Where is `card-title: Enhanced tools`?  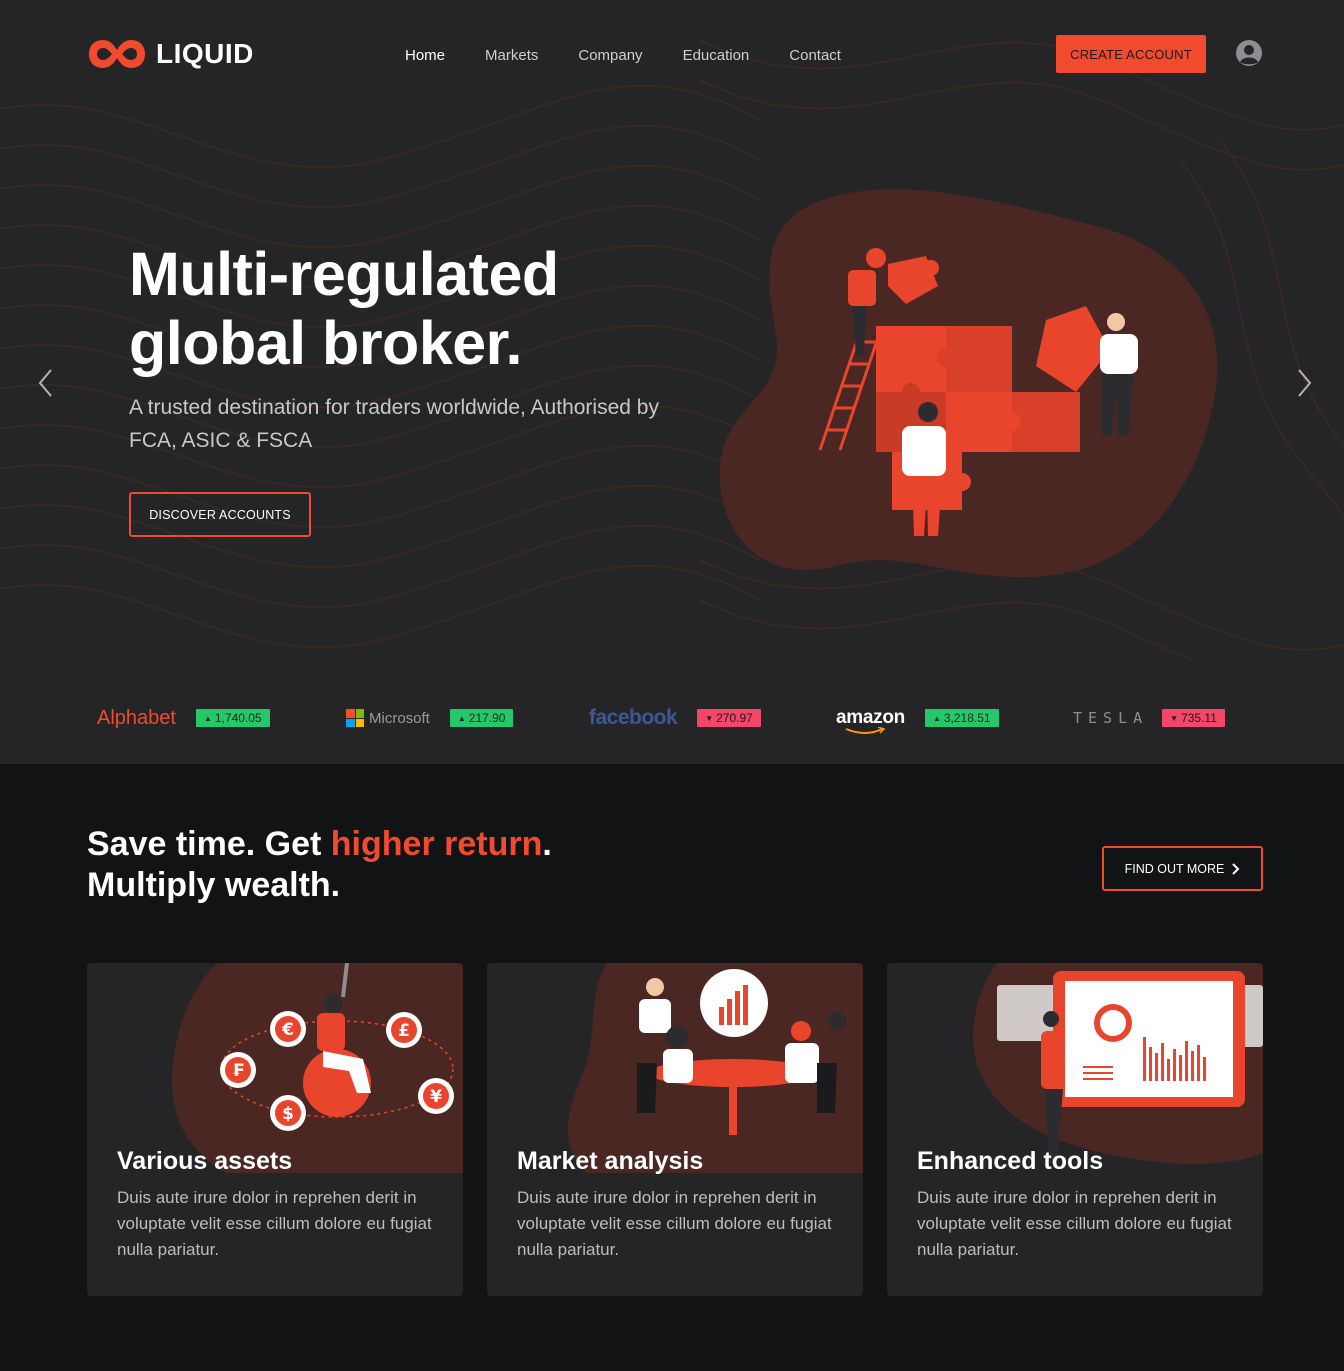
card-title: Enhanced tools is located at coordinates (1010, 1161).